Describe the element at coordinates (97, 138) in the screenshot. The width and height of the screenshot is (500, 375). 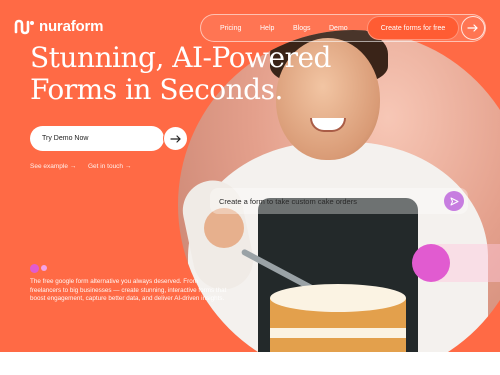
I see `try-demo-button: Try Demo Now` at that location.